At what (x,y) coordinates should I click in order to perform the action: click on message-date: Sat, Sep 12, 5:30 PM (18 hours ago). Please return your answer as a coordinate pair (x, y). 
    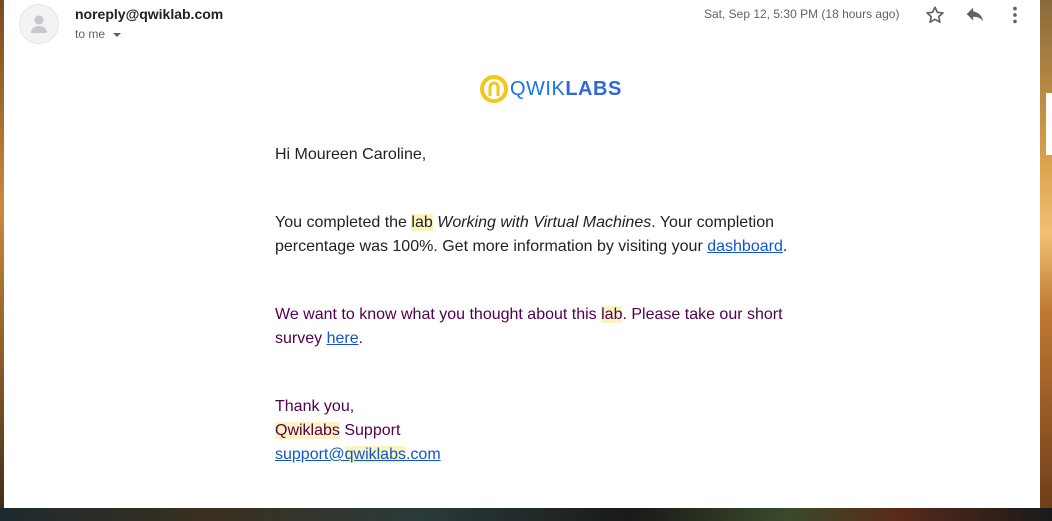
    Looking at the image, I should click on (802, 14).